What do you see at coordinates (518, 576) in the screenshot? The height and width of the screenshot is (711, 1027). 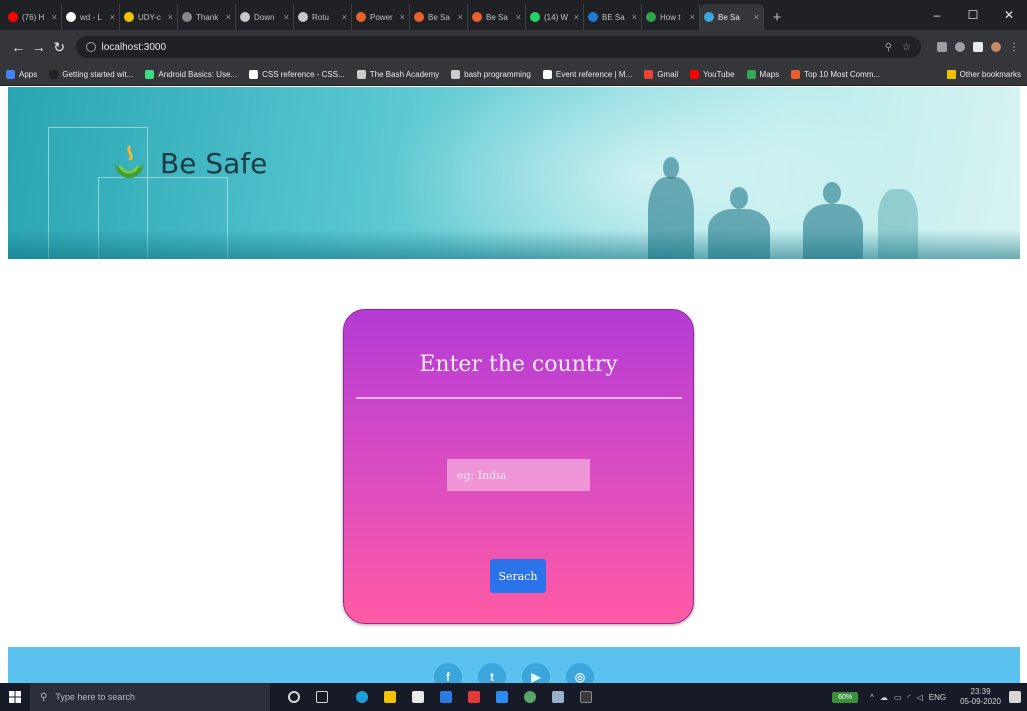 I see `search-button: Serach` at bounding box center [518, 576].